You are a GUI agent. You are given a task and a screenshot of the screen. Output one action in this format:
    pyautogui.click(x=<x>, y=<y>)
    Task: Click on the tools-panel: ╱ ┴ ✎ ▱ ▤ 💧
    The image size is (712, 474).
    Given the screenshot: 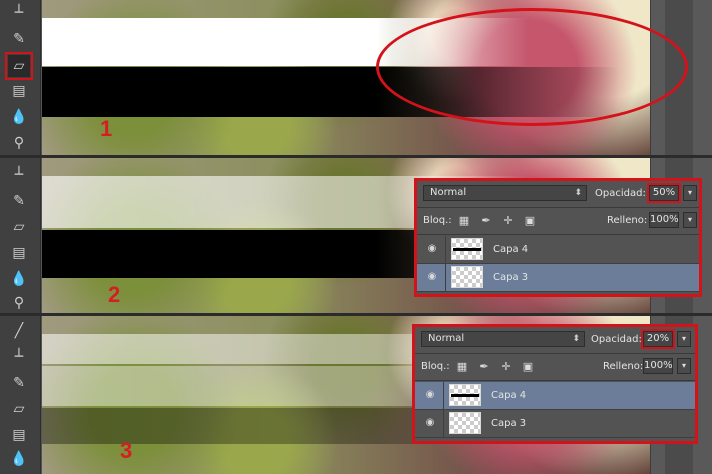 What is the action you would take?
    pyautogui.click(x=20, y=395)
    